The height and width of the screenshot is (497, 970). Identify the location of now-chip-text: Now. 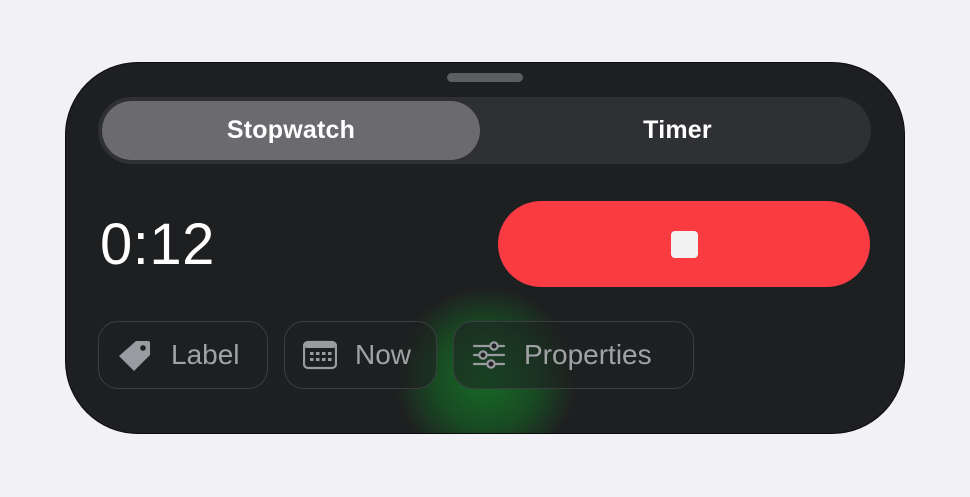
(383, 354).